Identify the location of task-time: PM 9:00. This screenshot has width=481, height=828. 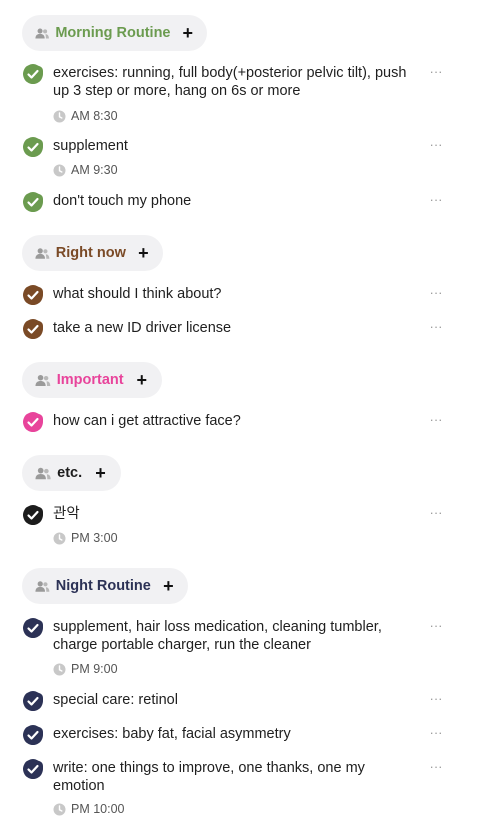
(85, 669).